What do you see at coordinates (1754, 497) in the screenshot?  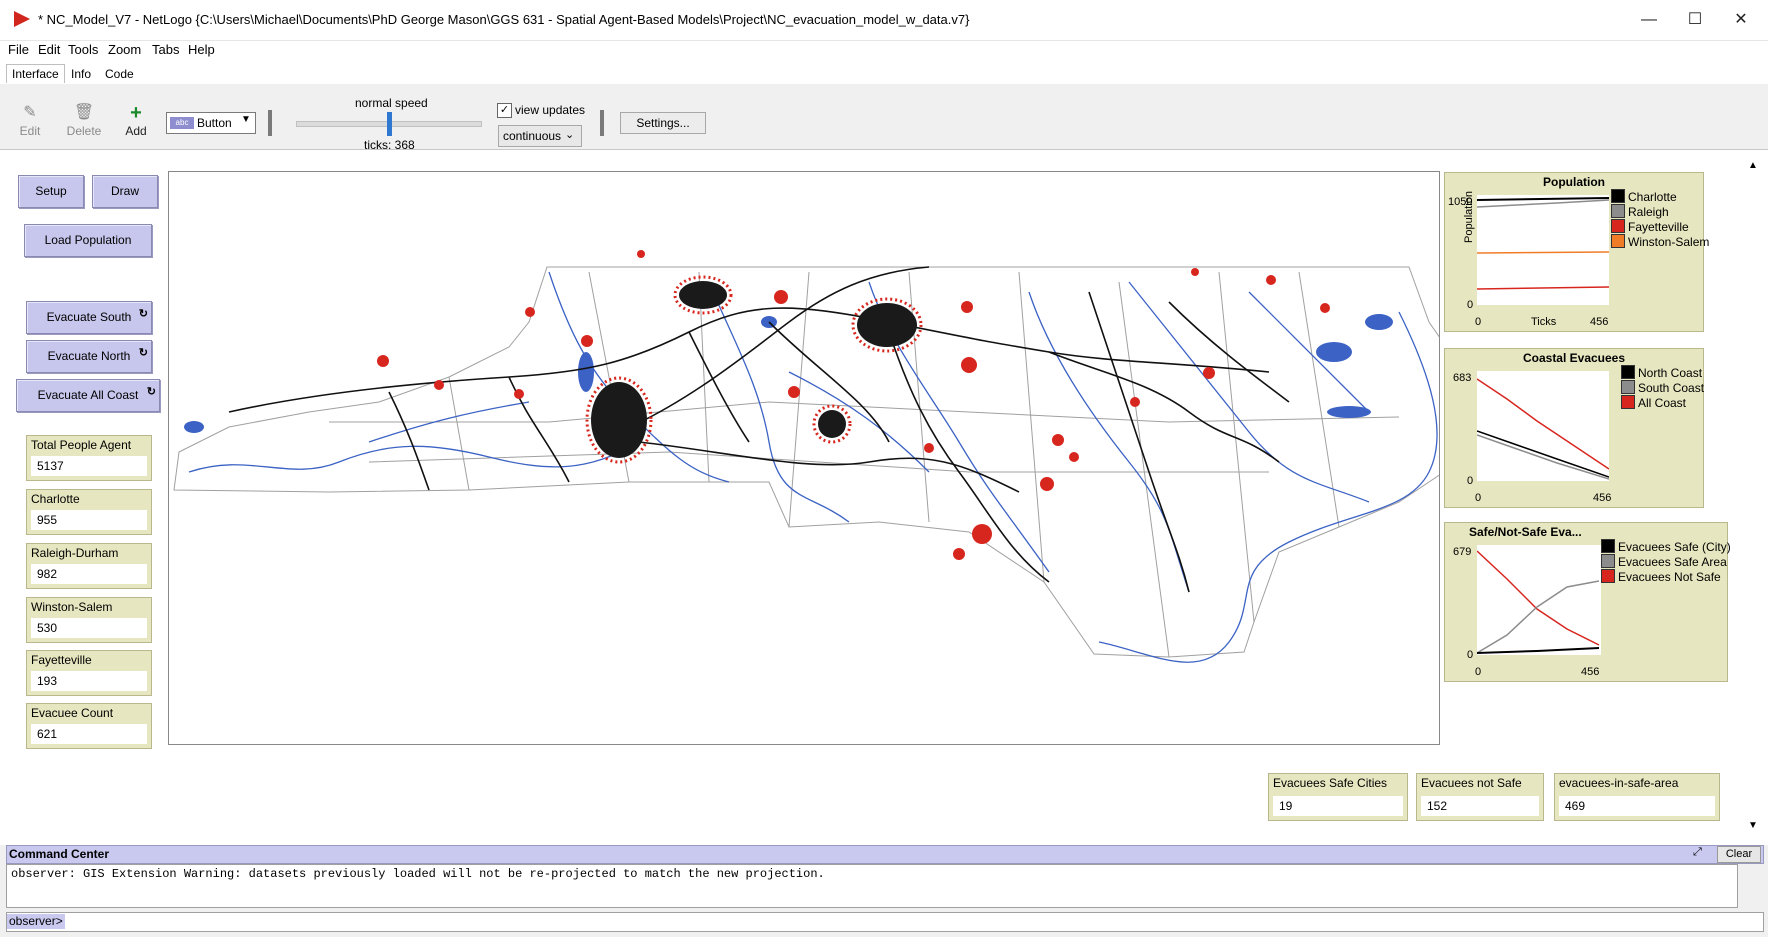 I see `interface-scrollbar: ▲ ▼` at bounding box center [1754, 497].